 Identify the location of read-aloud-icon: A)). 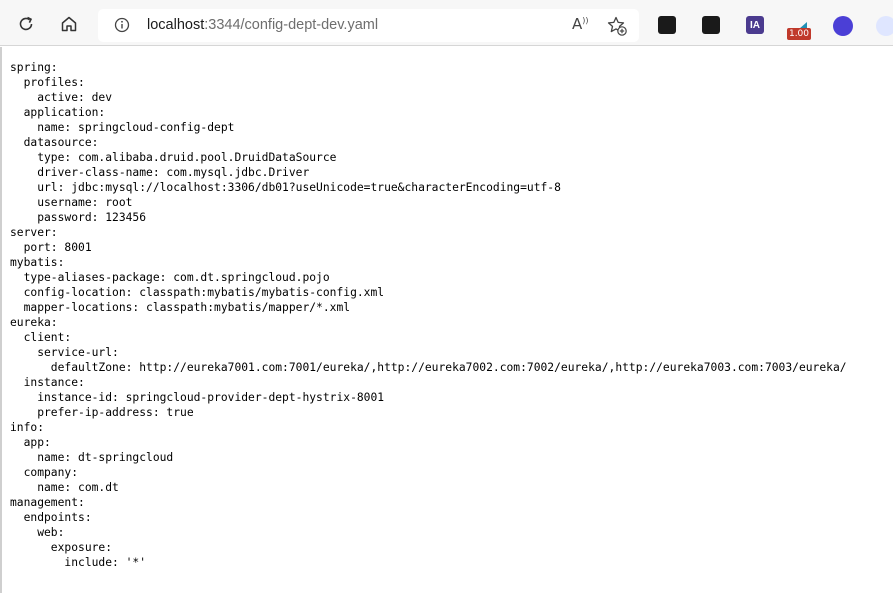
(582, 25).